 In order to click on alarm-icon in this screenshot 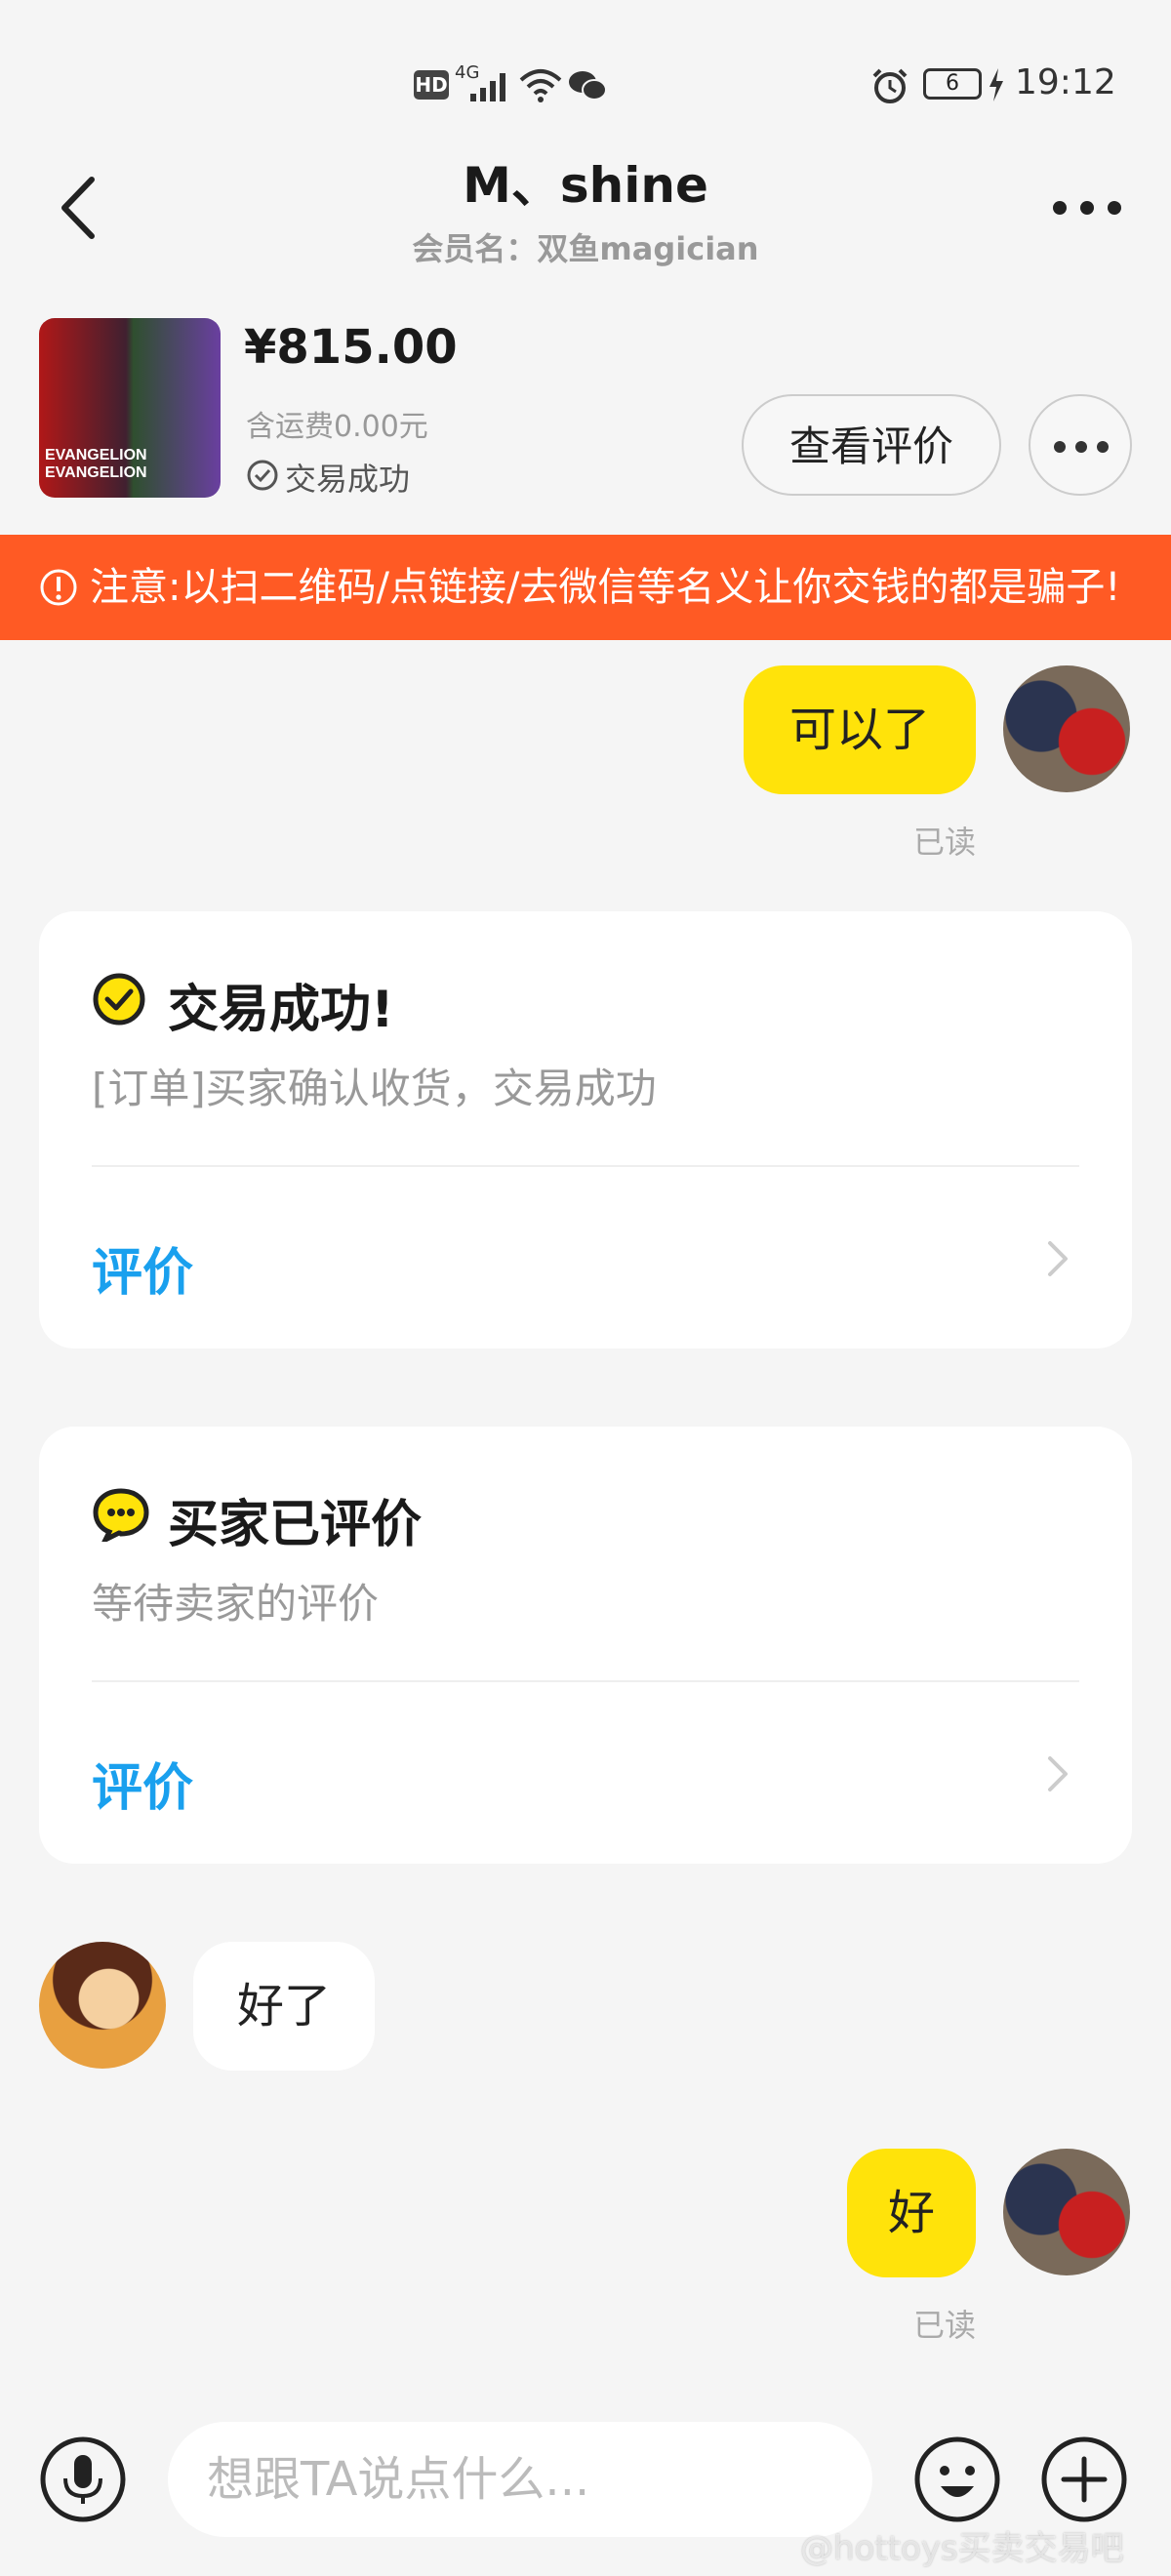, I will do `click(890, 85)`.